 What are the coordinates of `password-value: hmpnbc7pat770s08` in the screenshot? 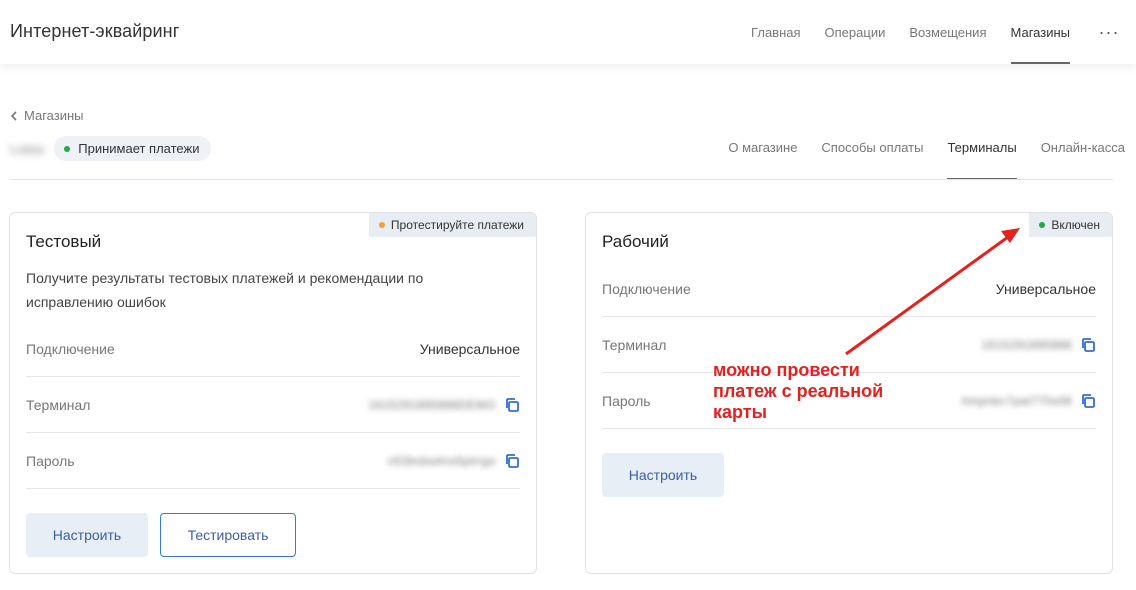 It's located at (1016, 400).